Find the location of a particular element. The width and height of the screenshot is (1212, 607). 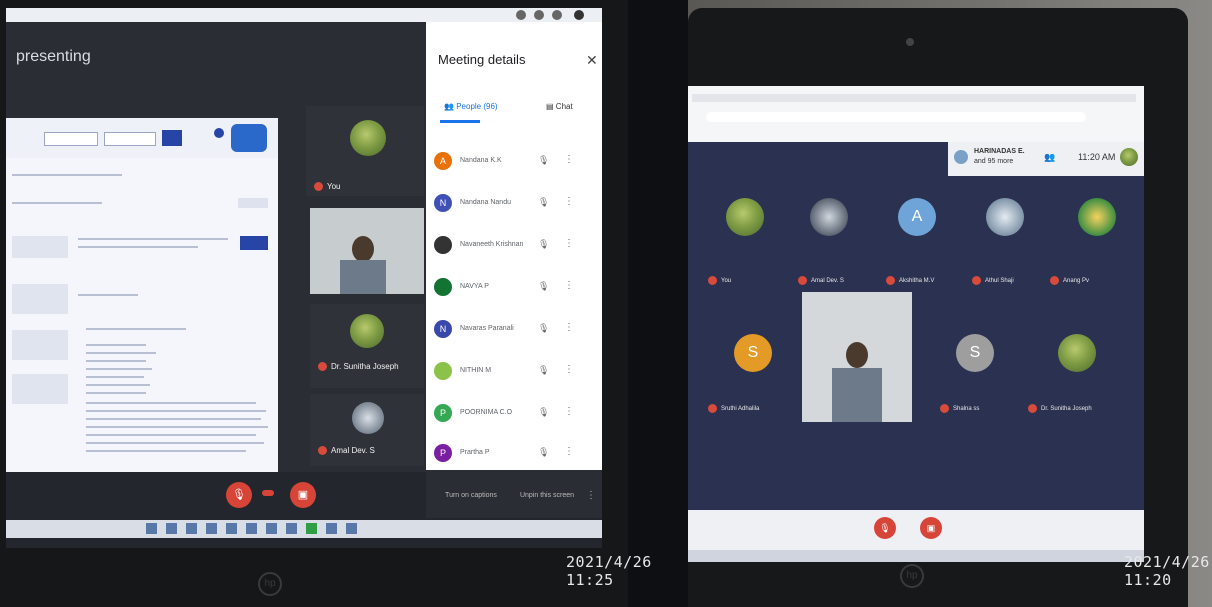

list-item: NAVYA P 🎙︎ ⋮ is located at coordinates (514, 289).